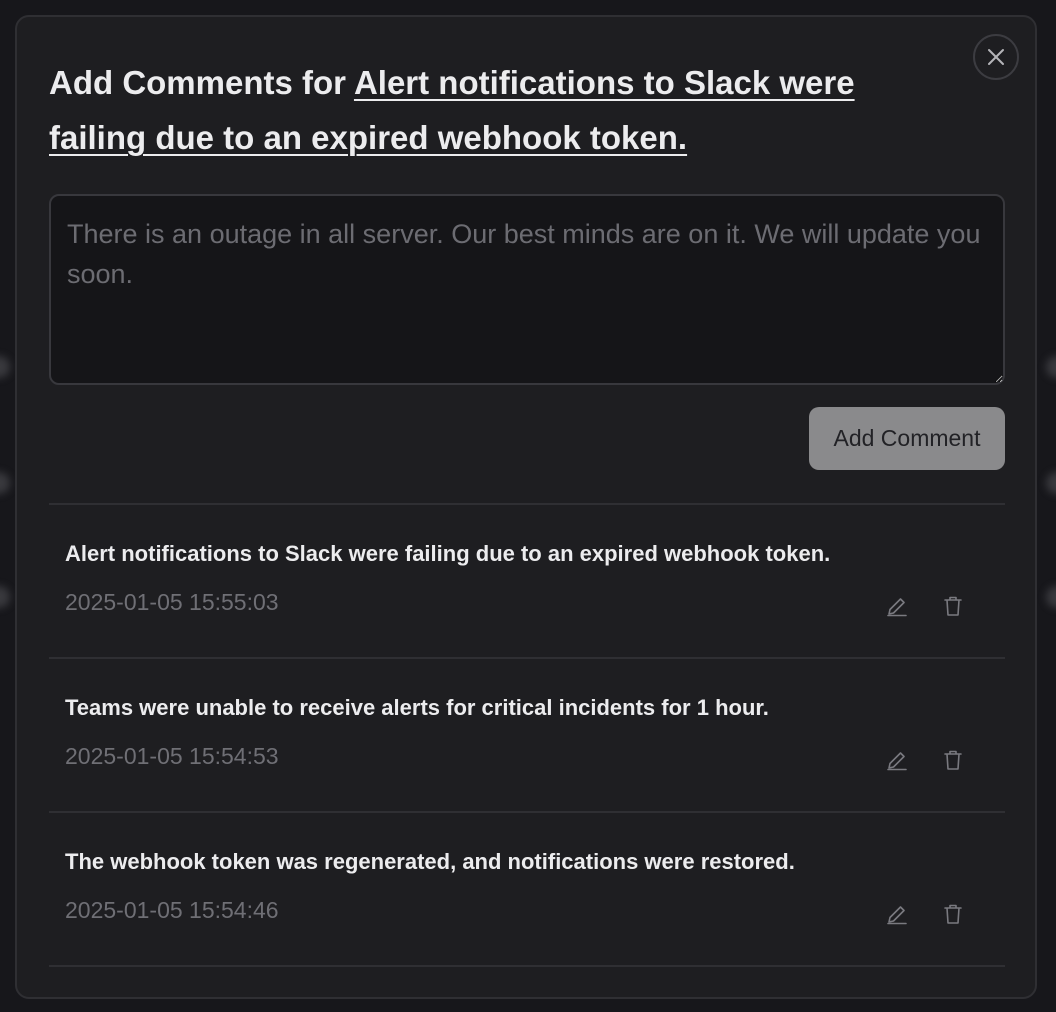  What do you see at coordinates (172, 910) in the screenshot?
I see `comment-timestamp: 2025-01-05 15:54:46` at bounding box center [172, 910].